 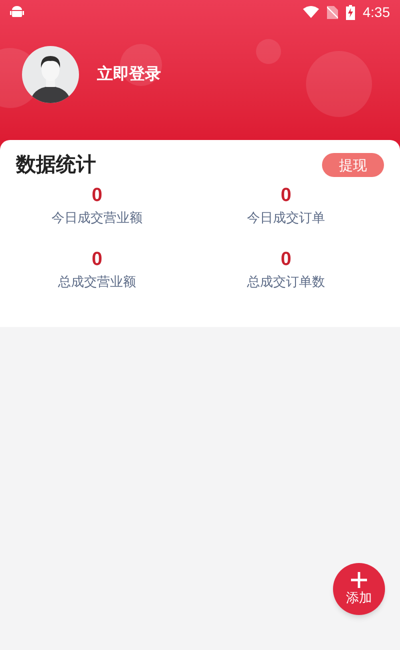 I want to click on stat-label: 今日成交订单, so click(x=286, y=218).